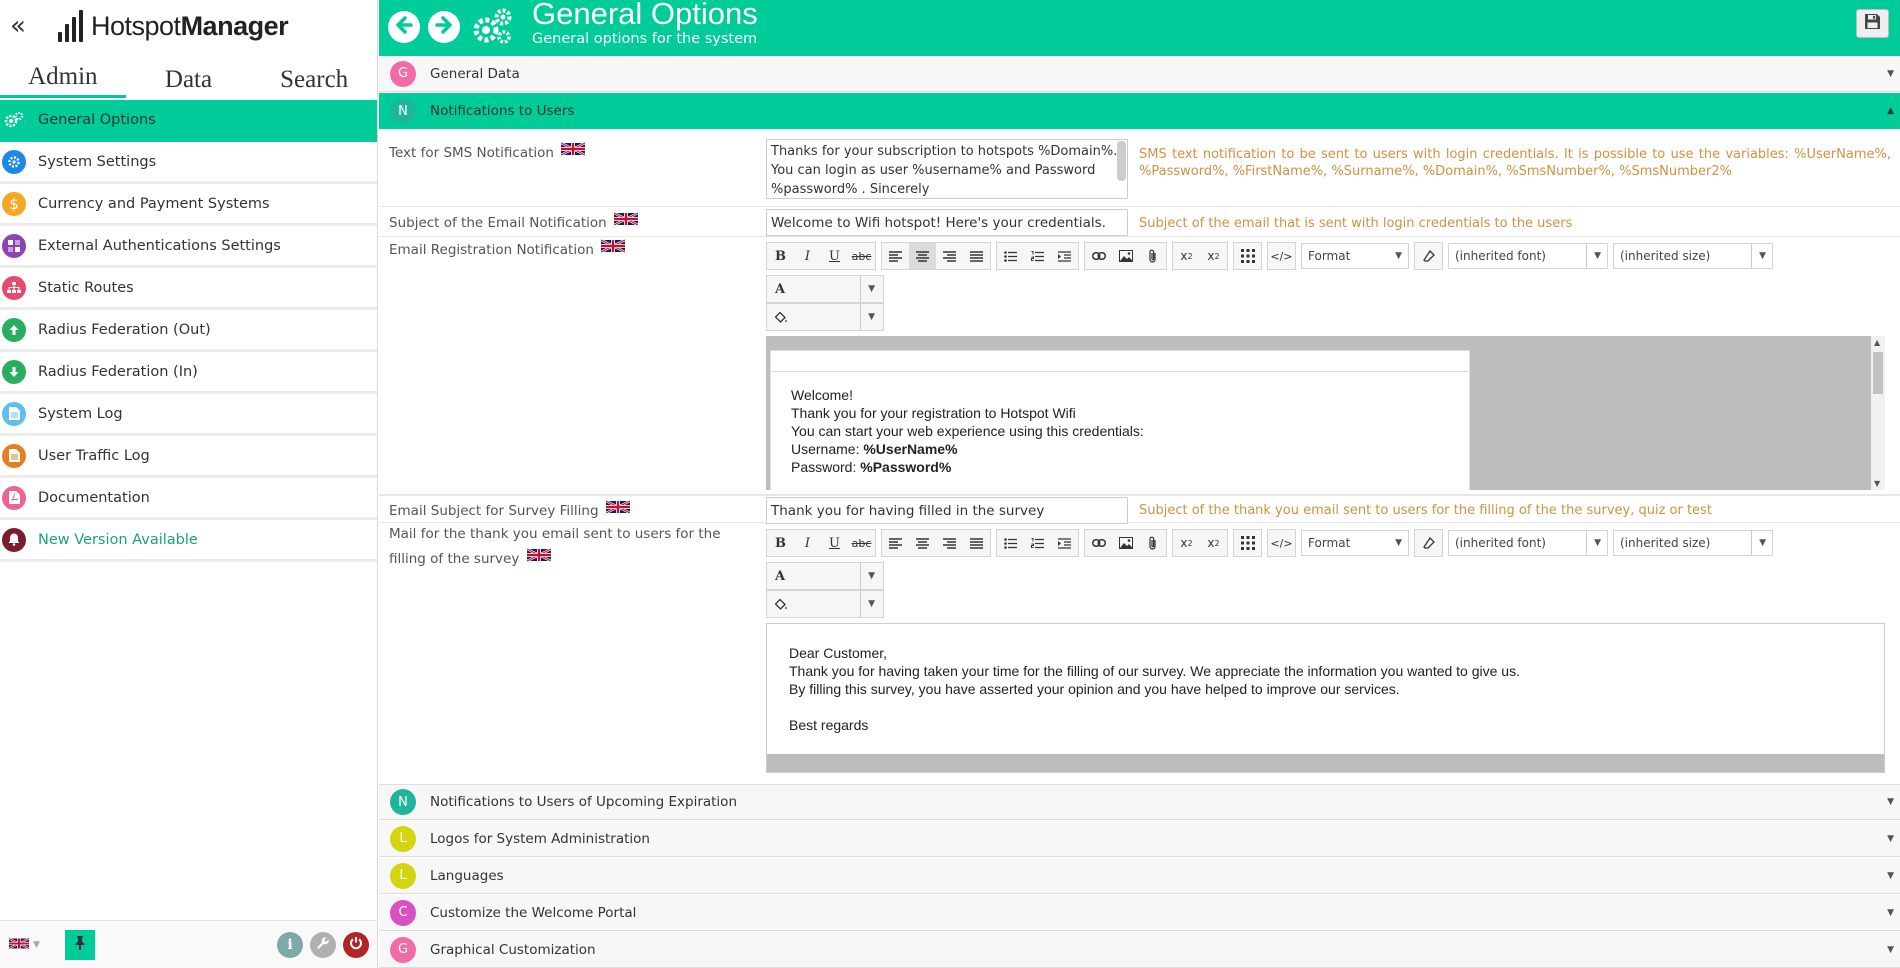 The width and height of the screenshot is (1900, 968). I want to click on power-button, so click(356, 945).